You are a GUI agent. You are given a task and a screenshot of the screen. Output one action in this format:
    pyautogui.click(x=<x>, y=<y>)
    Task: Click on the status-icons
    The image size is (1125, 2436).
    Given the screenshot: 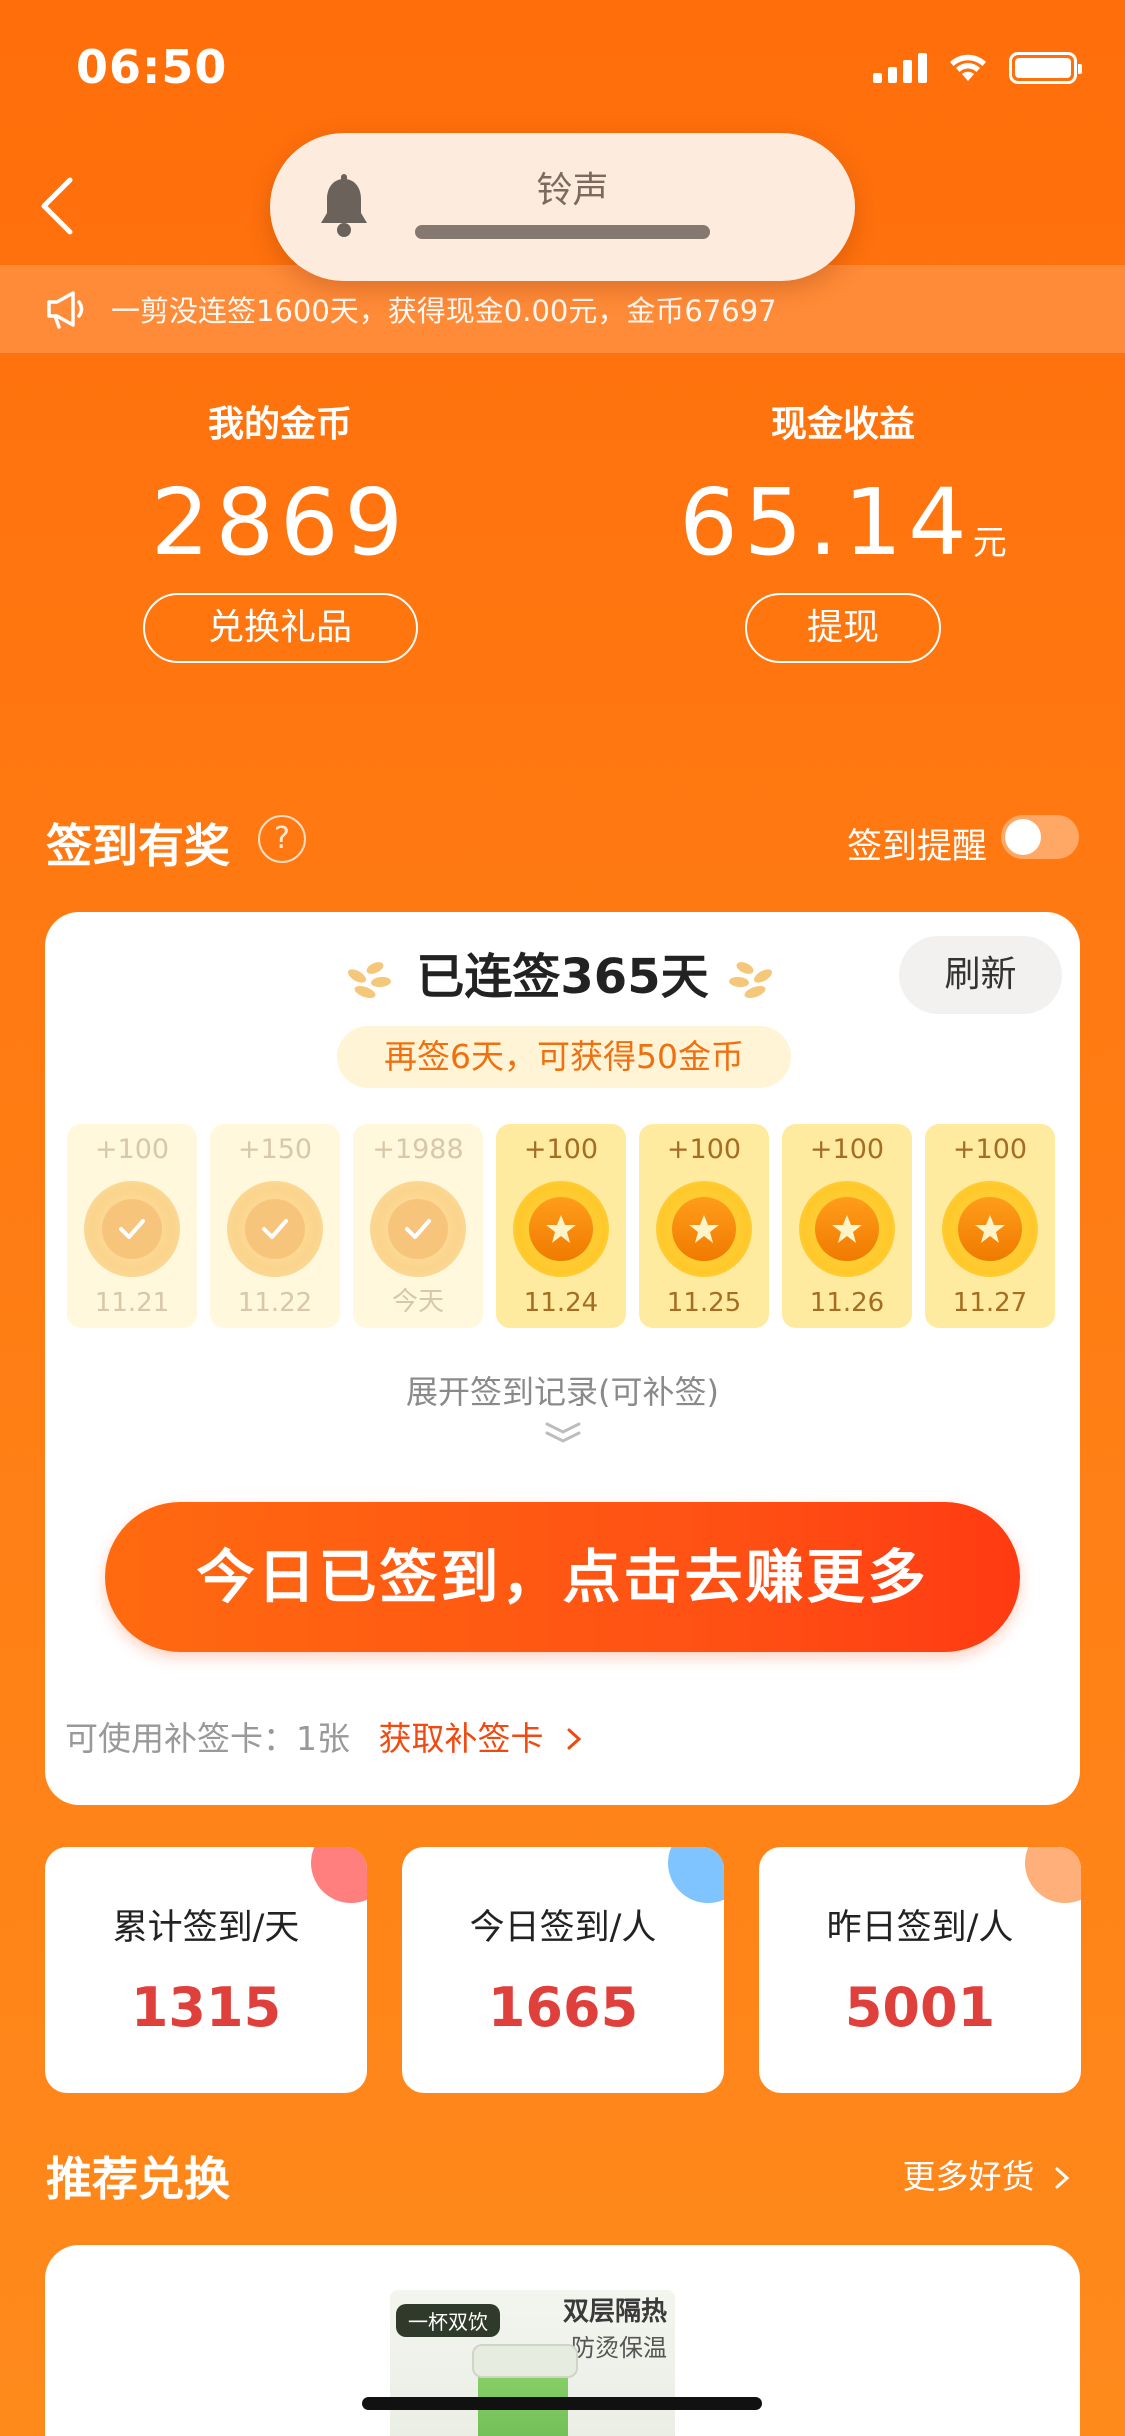 What is the action you would take?
    pyautogui.click(x=977, y=68)
    